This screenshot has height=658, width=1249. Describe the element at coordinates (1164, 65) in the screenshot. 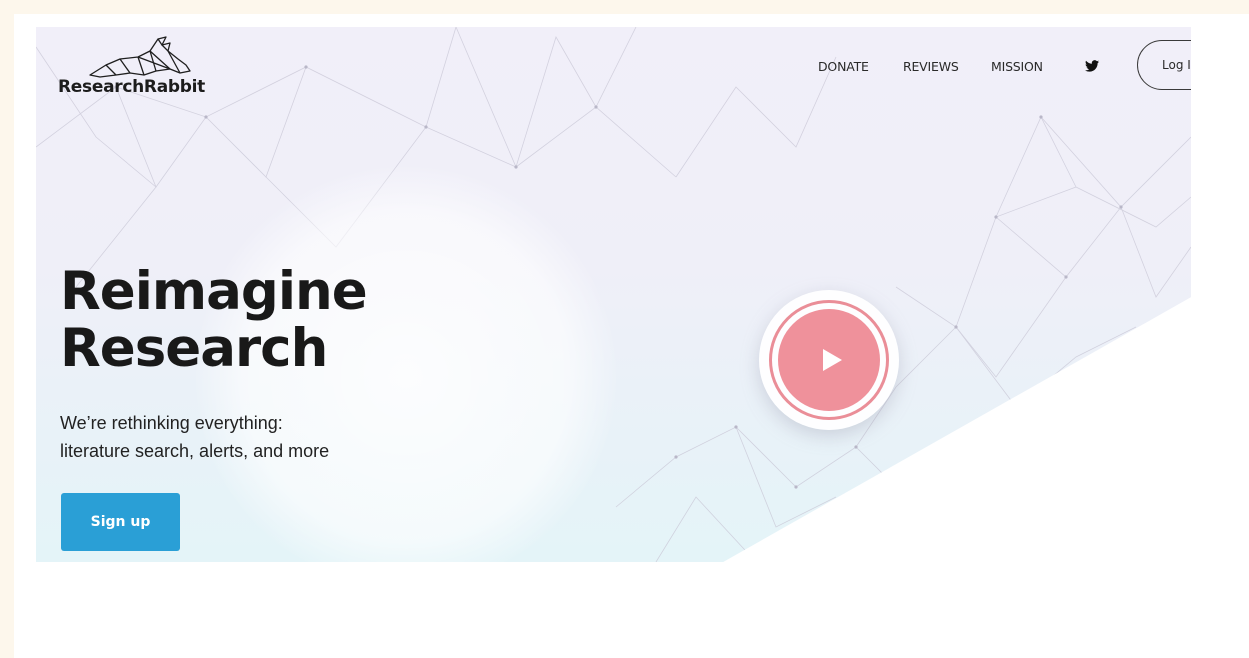

I see `login-button: Log I` at that location.